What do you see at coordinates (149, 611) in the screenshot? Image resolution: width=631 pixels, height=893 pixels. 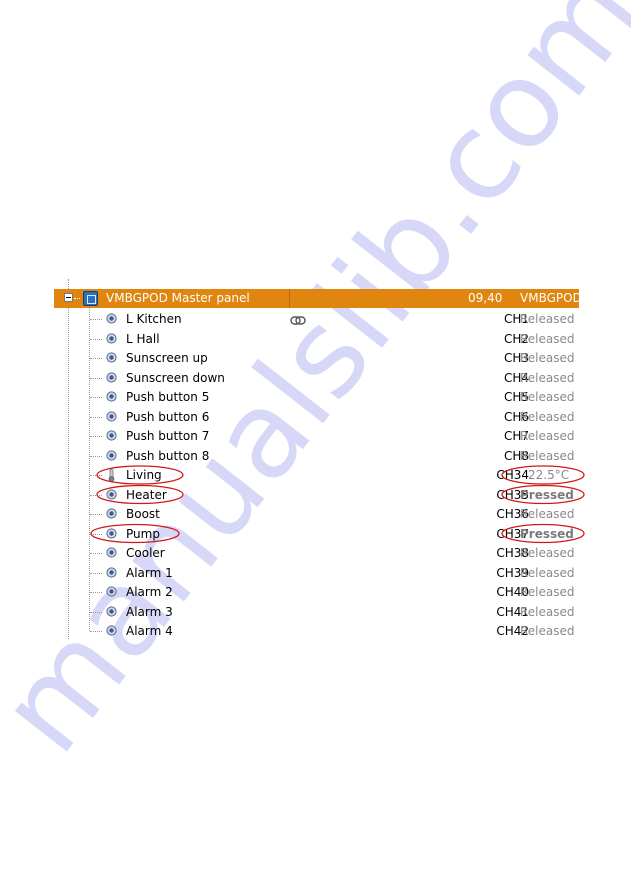 I see `channel-name: Alarm 3` at bounding box center [149, 611].